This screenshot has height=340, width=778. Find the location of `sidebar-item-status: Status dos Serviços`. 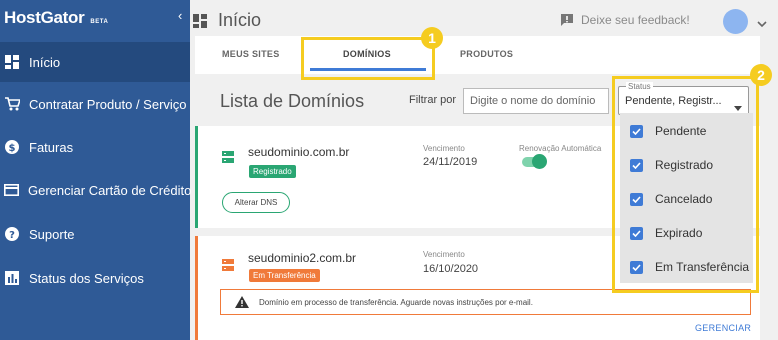

sidebar-item-status: Status dos Serviços is located at coordinates (95, 278).